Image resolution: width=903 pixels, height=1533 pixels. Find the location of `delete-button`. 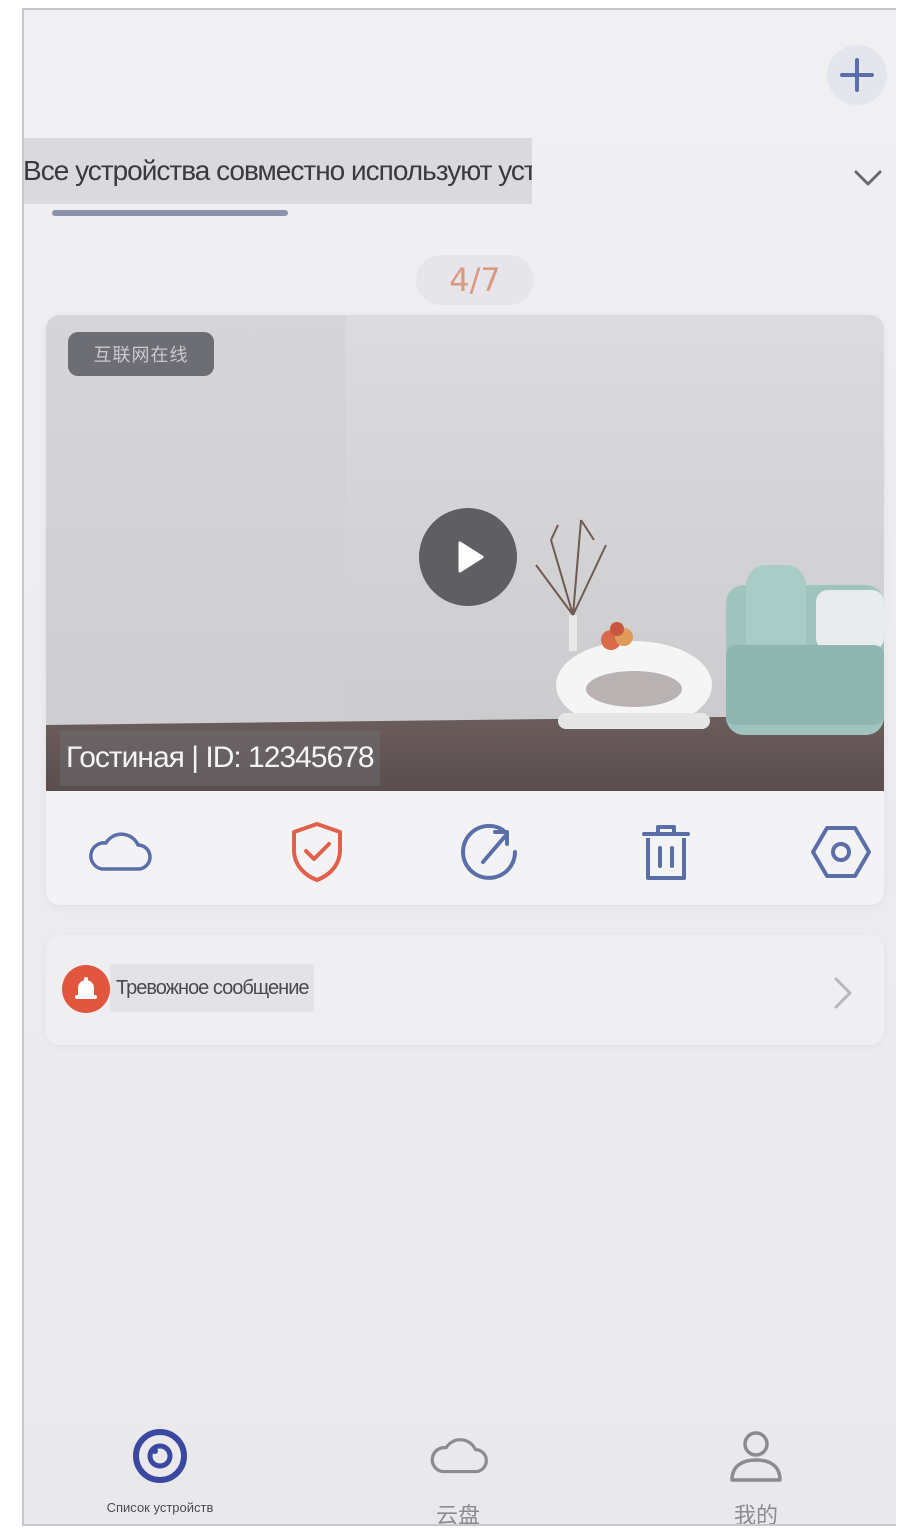

delete-button is located at coordinates (666, 852).